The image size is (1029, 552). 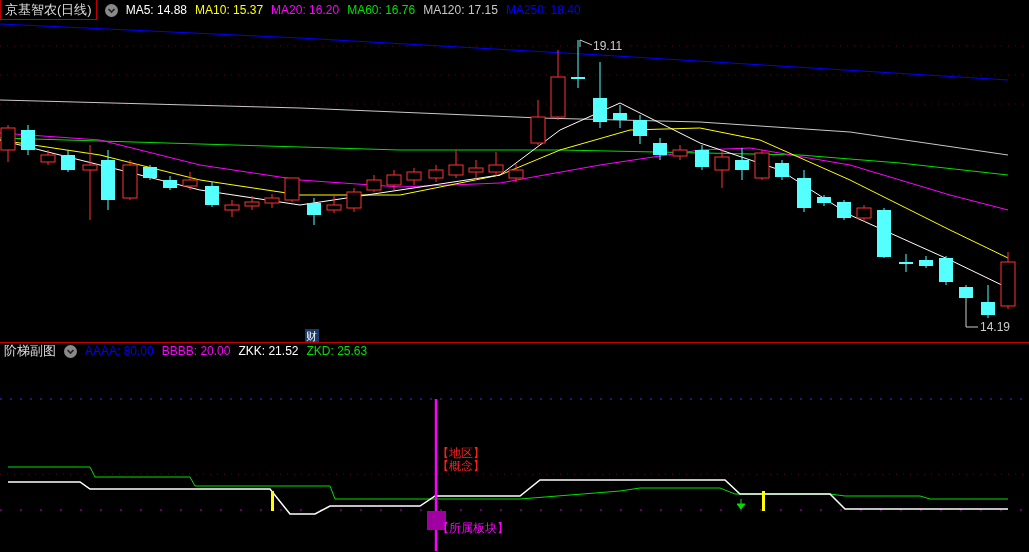 What do you see at coordinates (461, 453) in the screenshot?
I see `annotation-label: 【地区】` at bounding box center [461, 453].